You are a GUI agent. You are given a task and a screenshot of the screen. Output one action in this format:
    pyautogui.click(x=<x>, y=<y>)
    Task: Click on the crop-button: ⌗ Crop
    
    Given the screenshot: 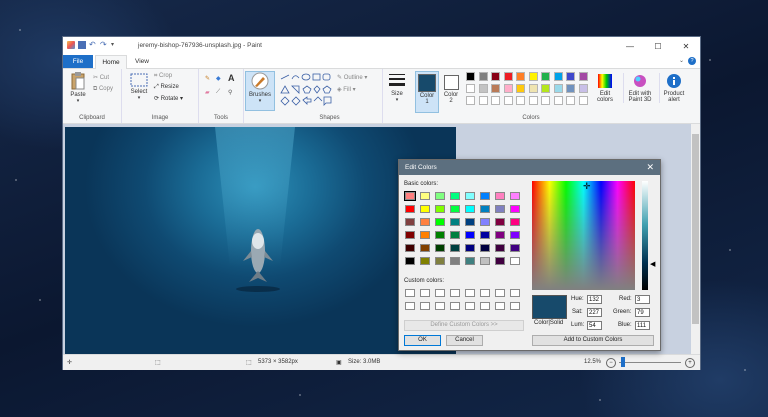 What is the action you would take?
    pyautogui.click(x=163, y=76)
    